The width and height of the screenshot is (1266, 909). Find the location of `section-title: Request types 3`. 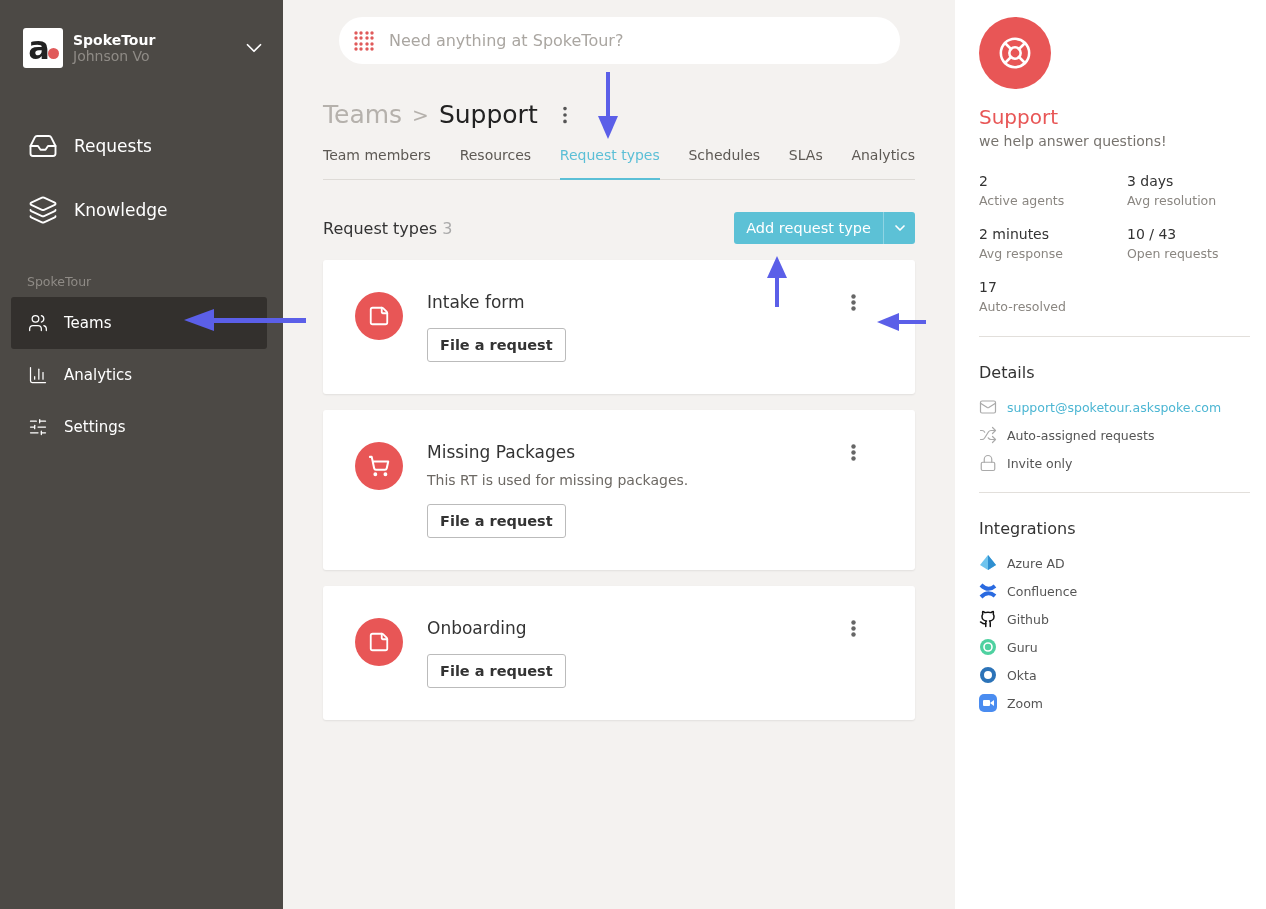

section-title: Request types 3 is located at coordinates (388, 228).